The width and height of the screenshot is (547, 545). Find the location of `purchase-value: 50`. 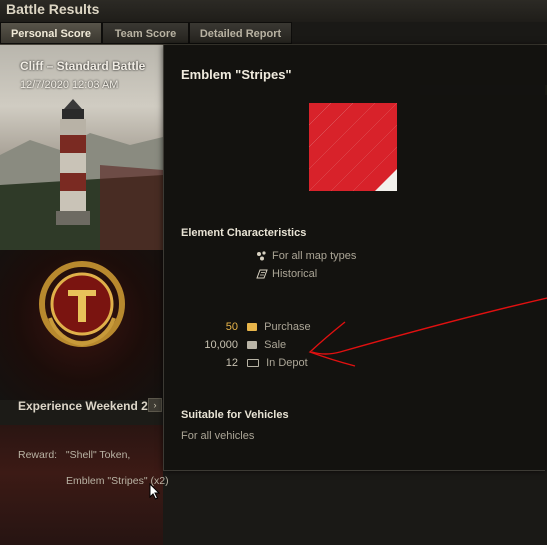

purchase-value: 50 is located at coordinates (231, 327).